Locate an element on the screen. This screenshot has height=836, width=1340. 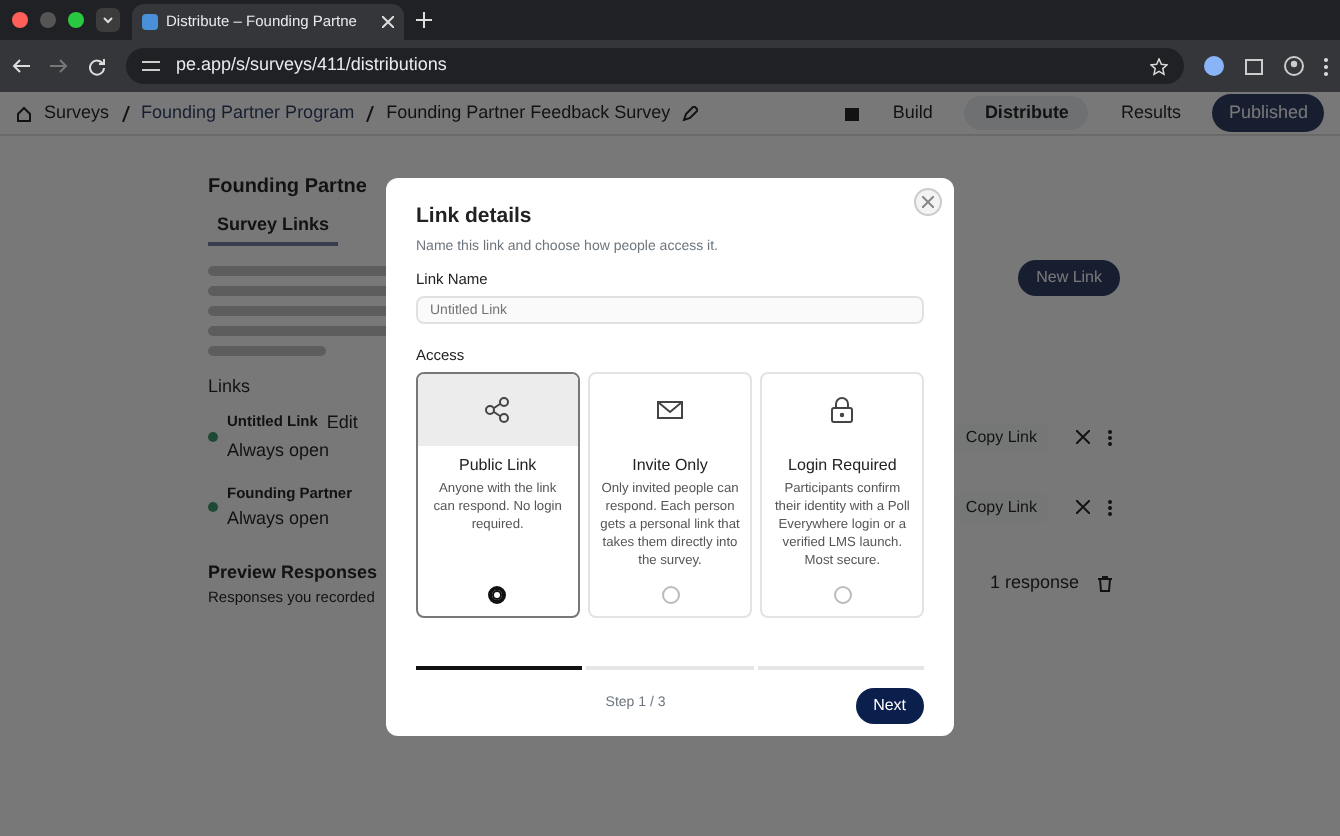
favicon-icon is located at coordinates (150, 22).